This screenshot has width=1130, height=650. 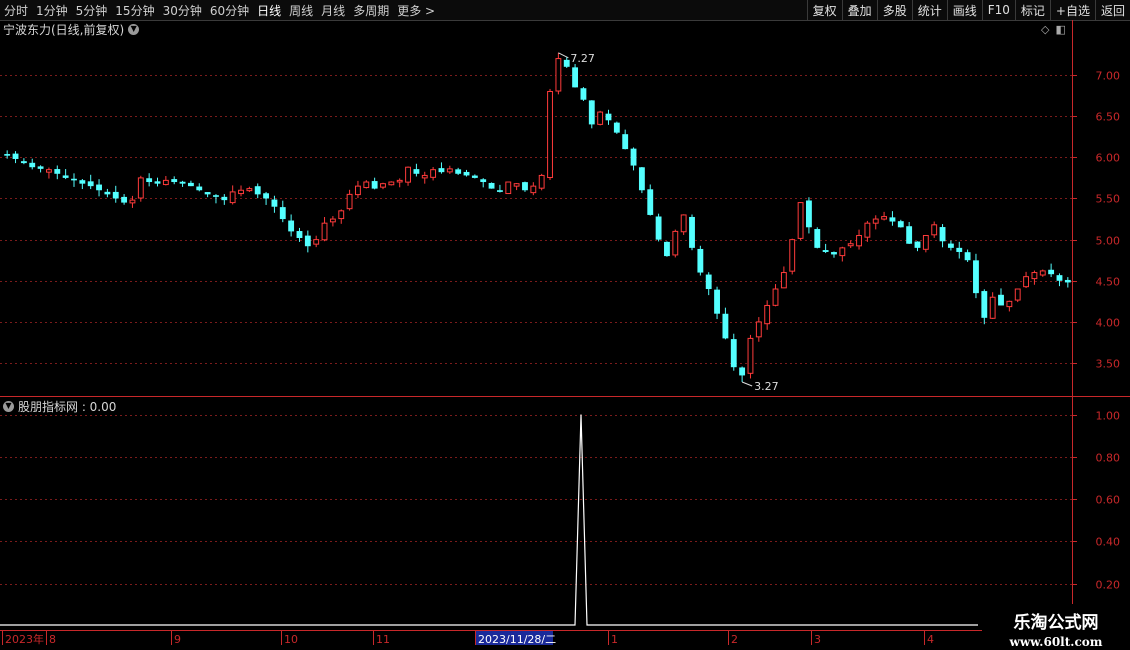 I want to click on low-marker-line, so click(x=747, y=384).